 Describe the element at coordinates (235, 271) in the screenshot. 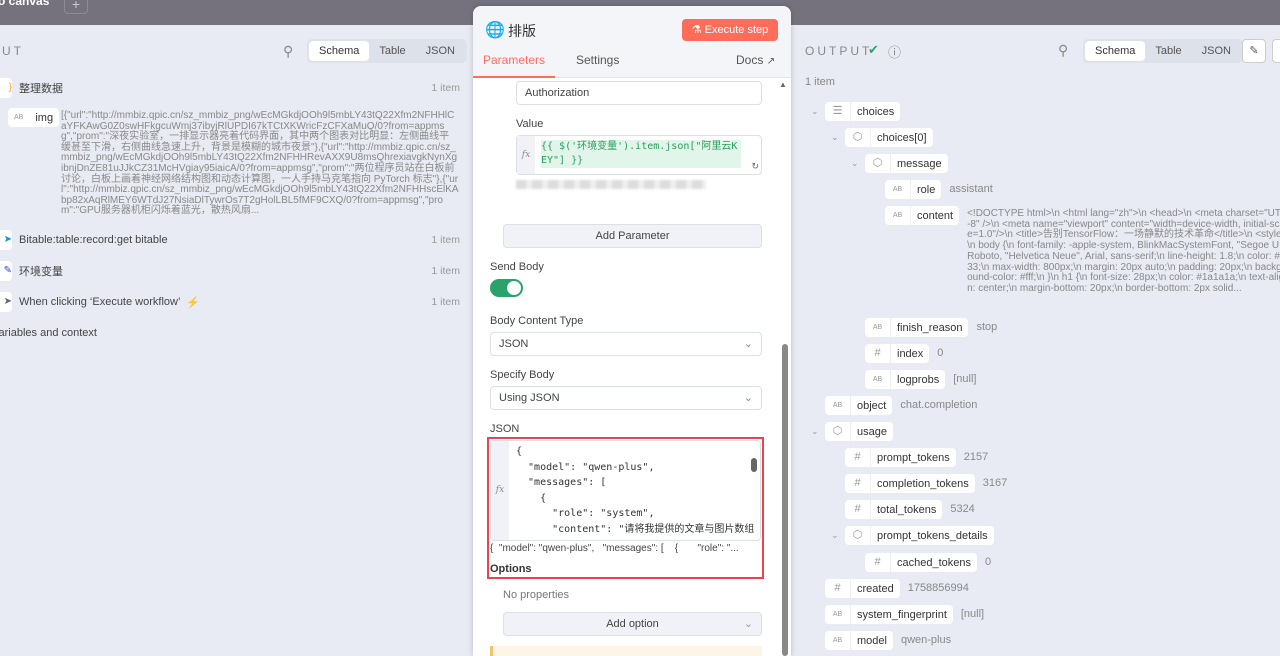

I see `input-node-row: ✎ 环境变量 1 item` at that location.